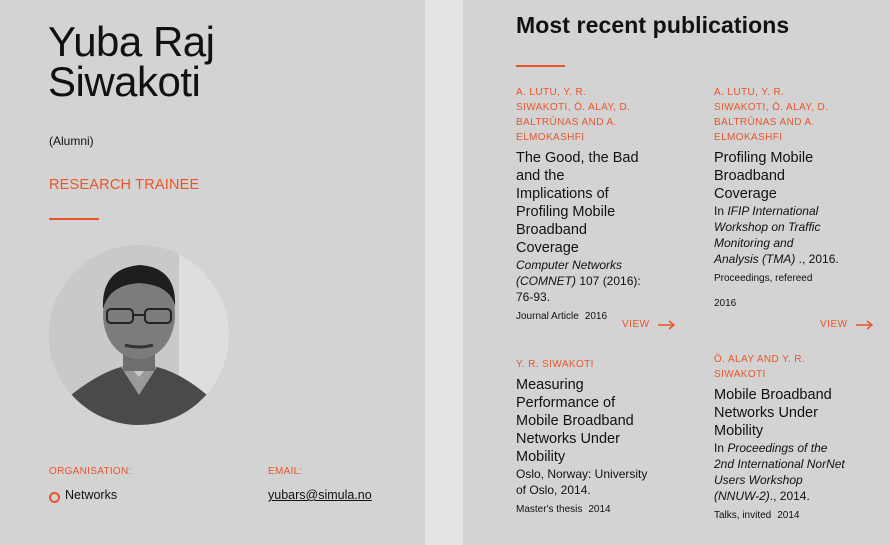  I want to click on person-name: Yuba Raj Siwakoti, so click(131, 63).